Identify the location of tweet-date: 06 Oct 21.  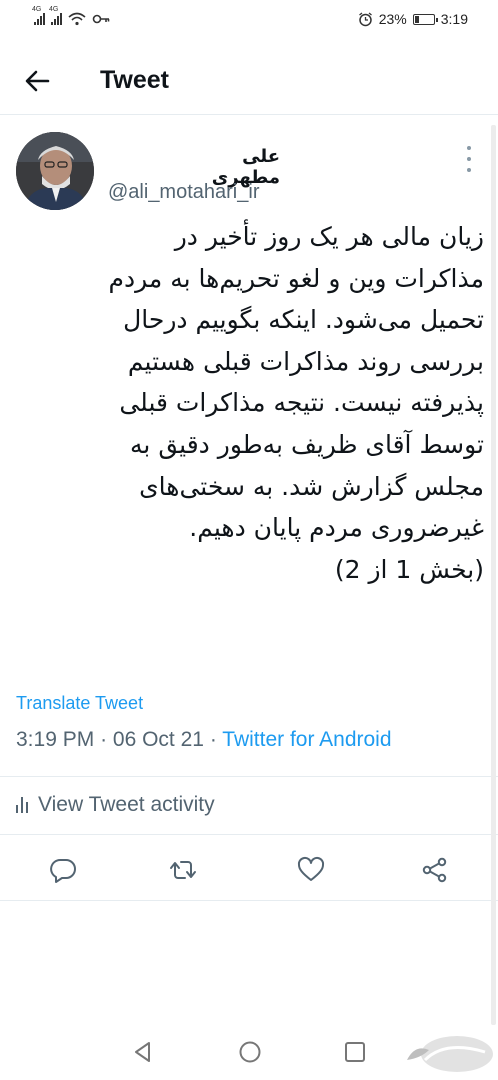
(158, 739).